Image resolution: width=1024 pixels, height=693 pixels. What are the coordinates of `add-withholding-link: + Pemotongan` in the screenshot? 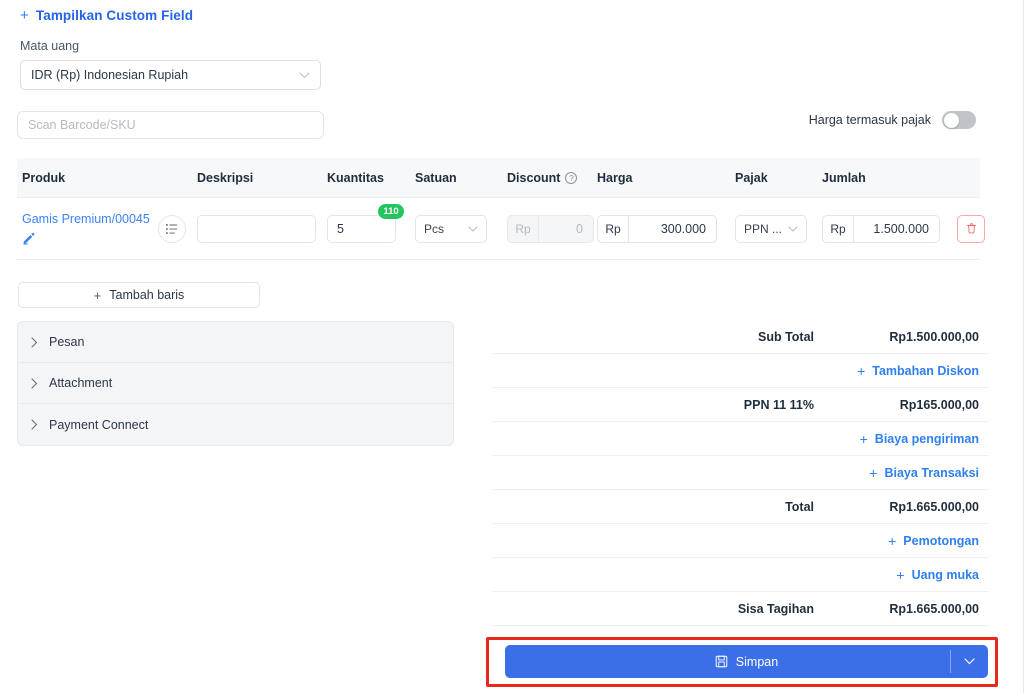 It's located at (938, 541).